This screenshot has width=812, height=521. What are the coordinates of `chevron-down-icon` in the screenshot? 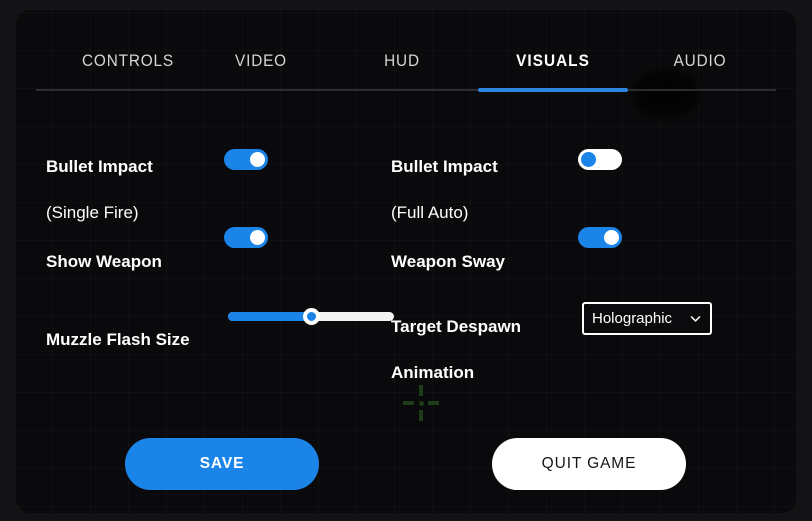 It's located at (695, 319).